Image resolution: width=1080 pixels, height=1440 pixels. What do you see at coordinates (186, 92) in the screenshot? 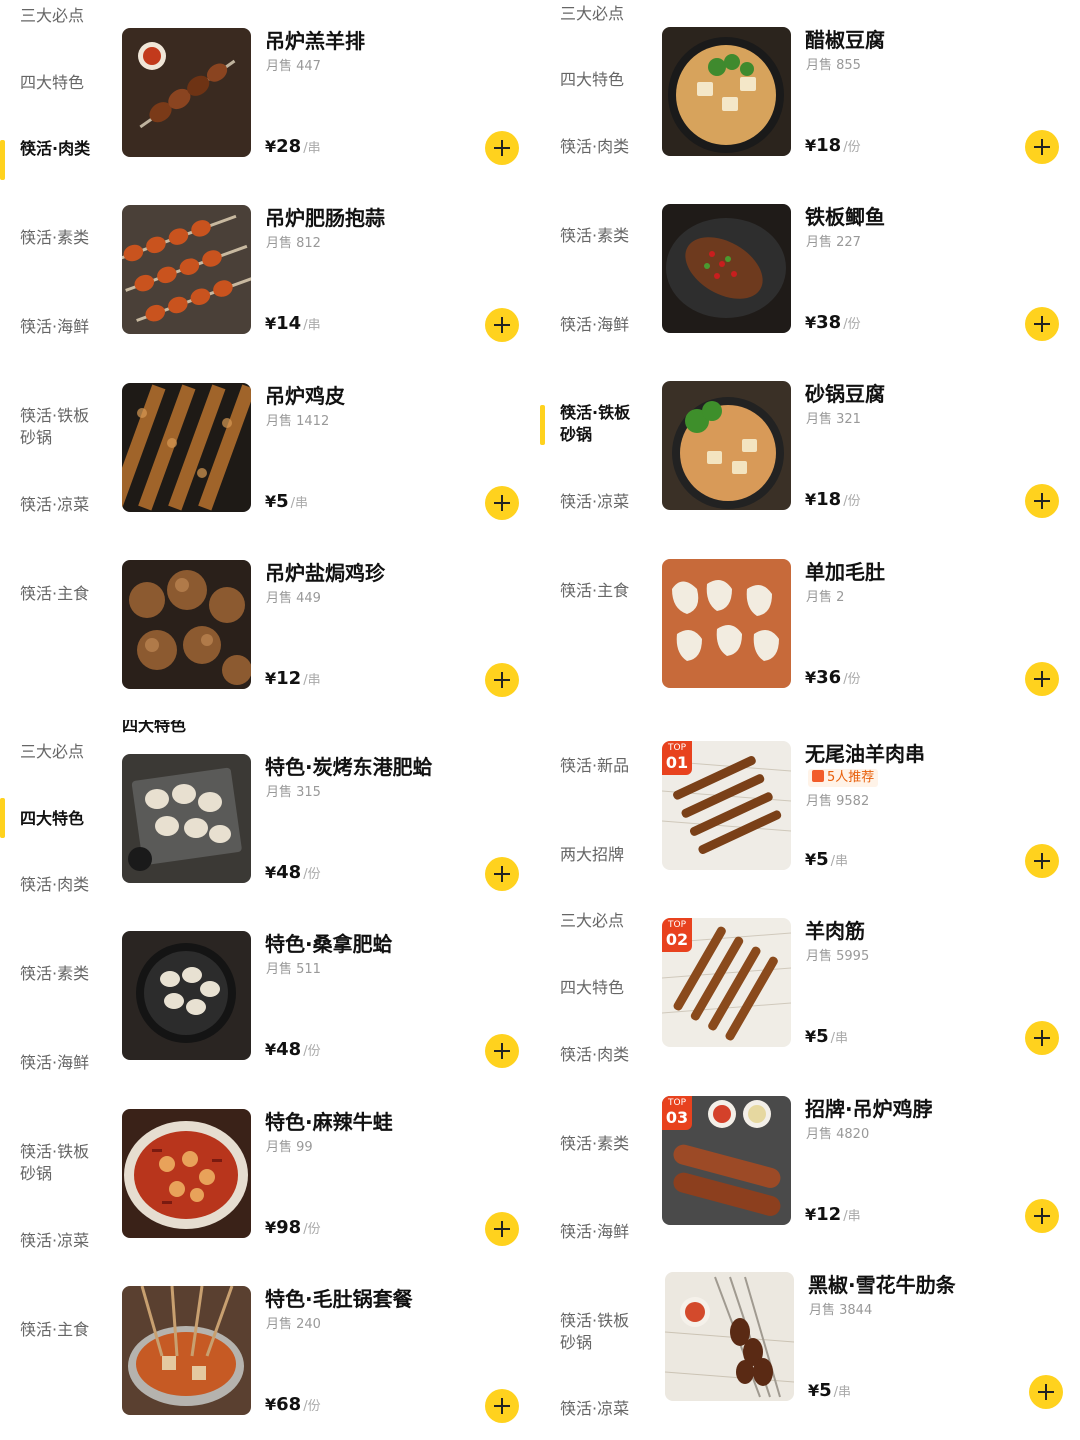
I see `lamb-chop-skewer-image` at bounding box center [186, 92].